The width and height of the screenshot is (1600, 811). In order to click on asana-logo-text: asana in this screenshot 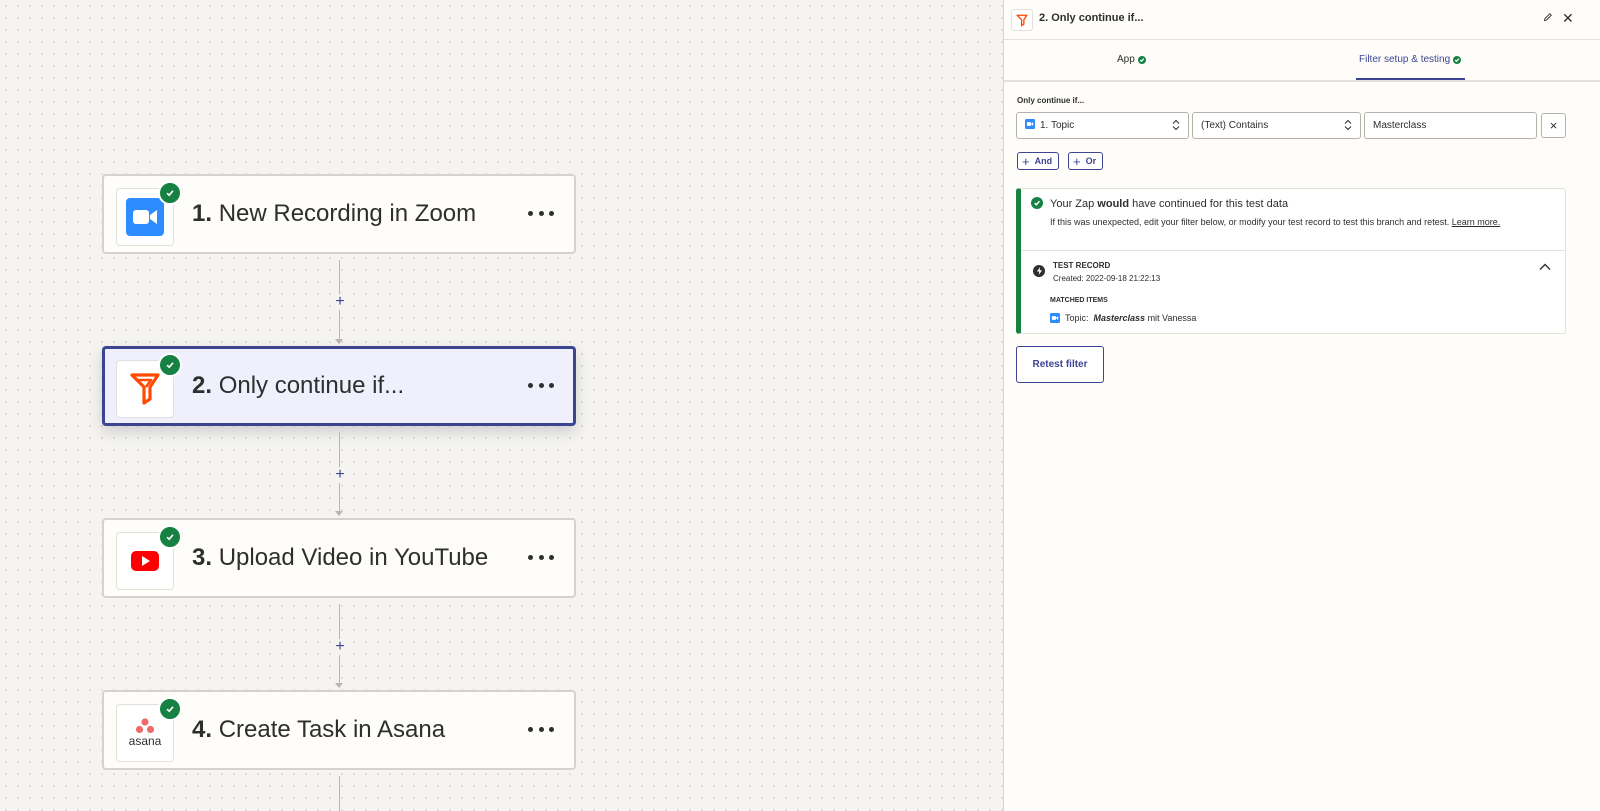, I will do `click(145, 741)`.